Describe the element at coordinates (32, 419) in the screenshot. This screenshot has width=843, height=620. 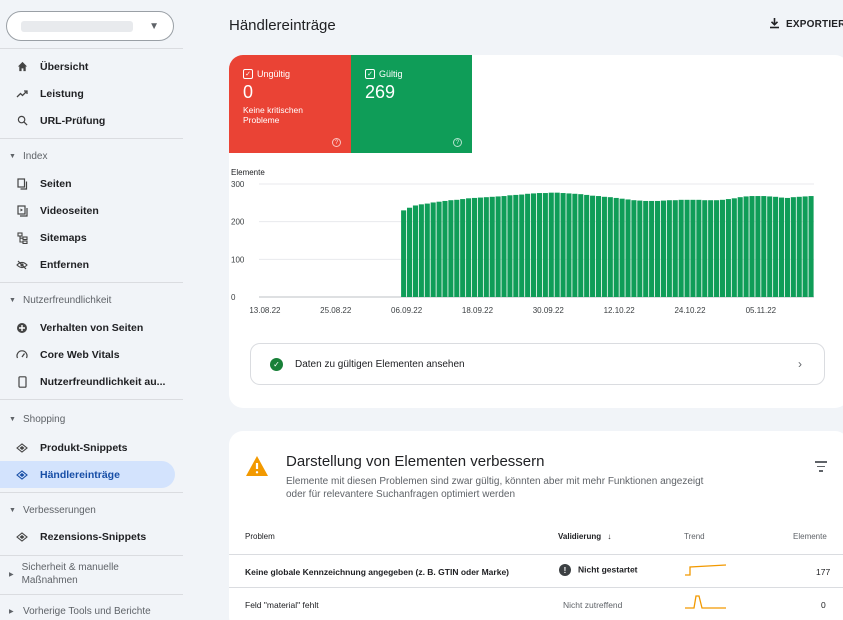
I see `section-shopping: ▼ Shopping` at that location.